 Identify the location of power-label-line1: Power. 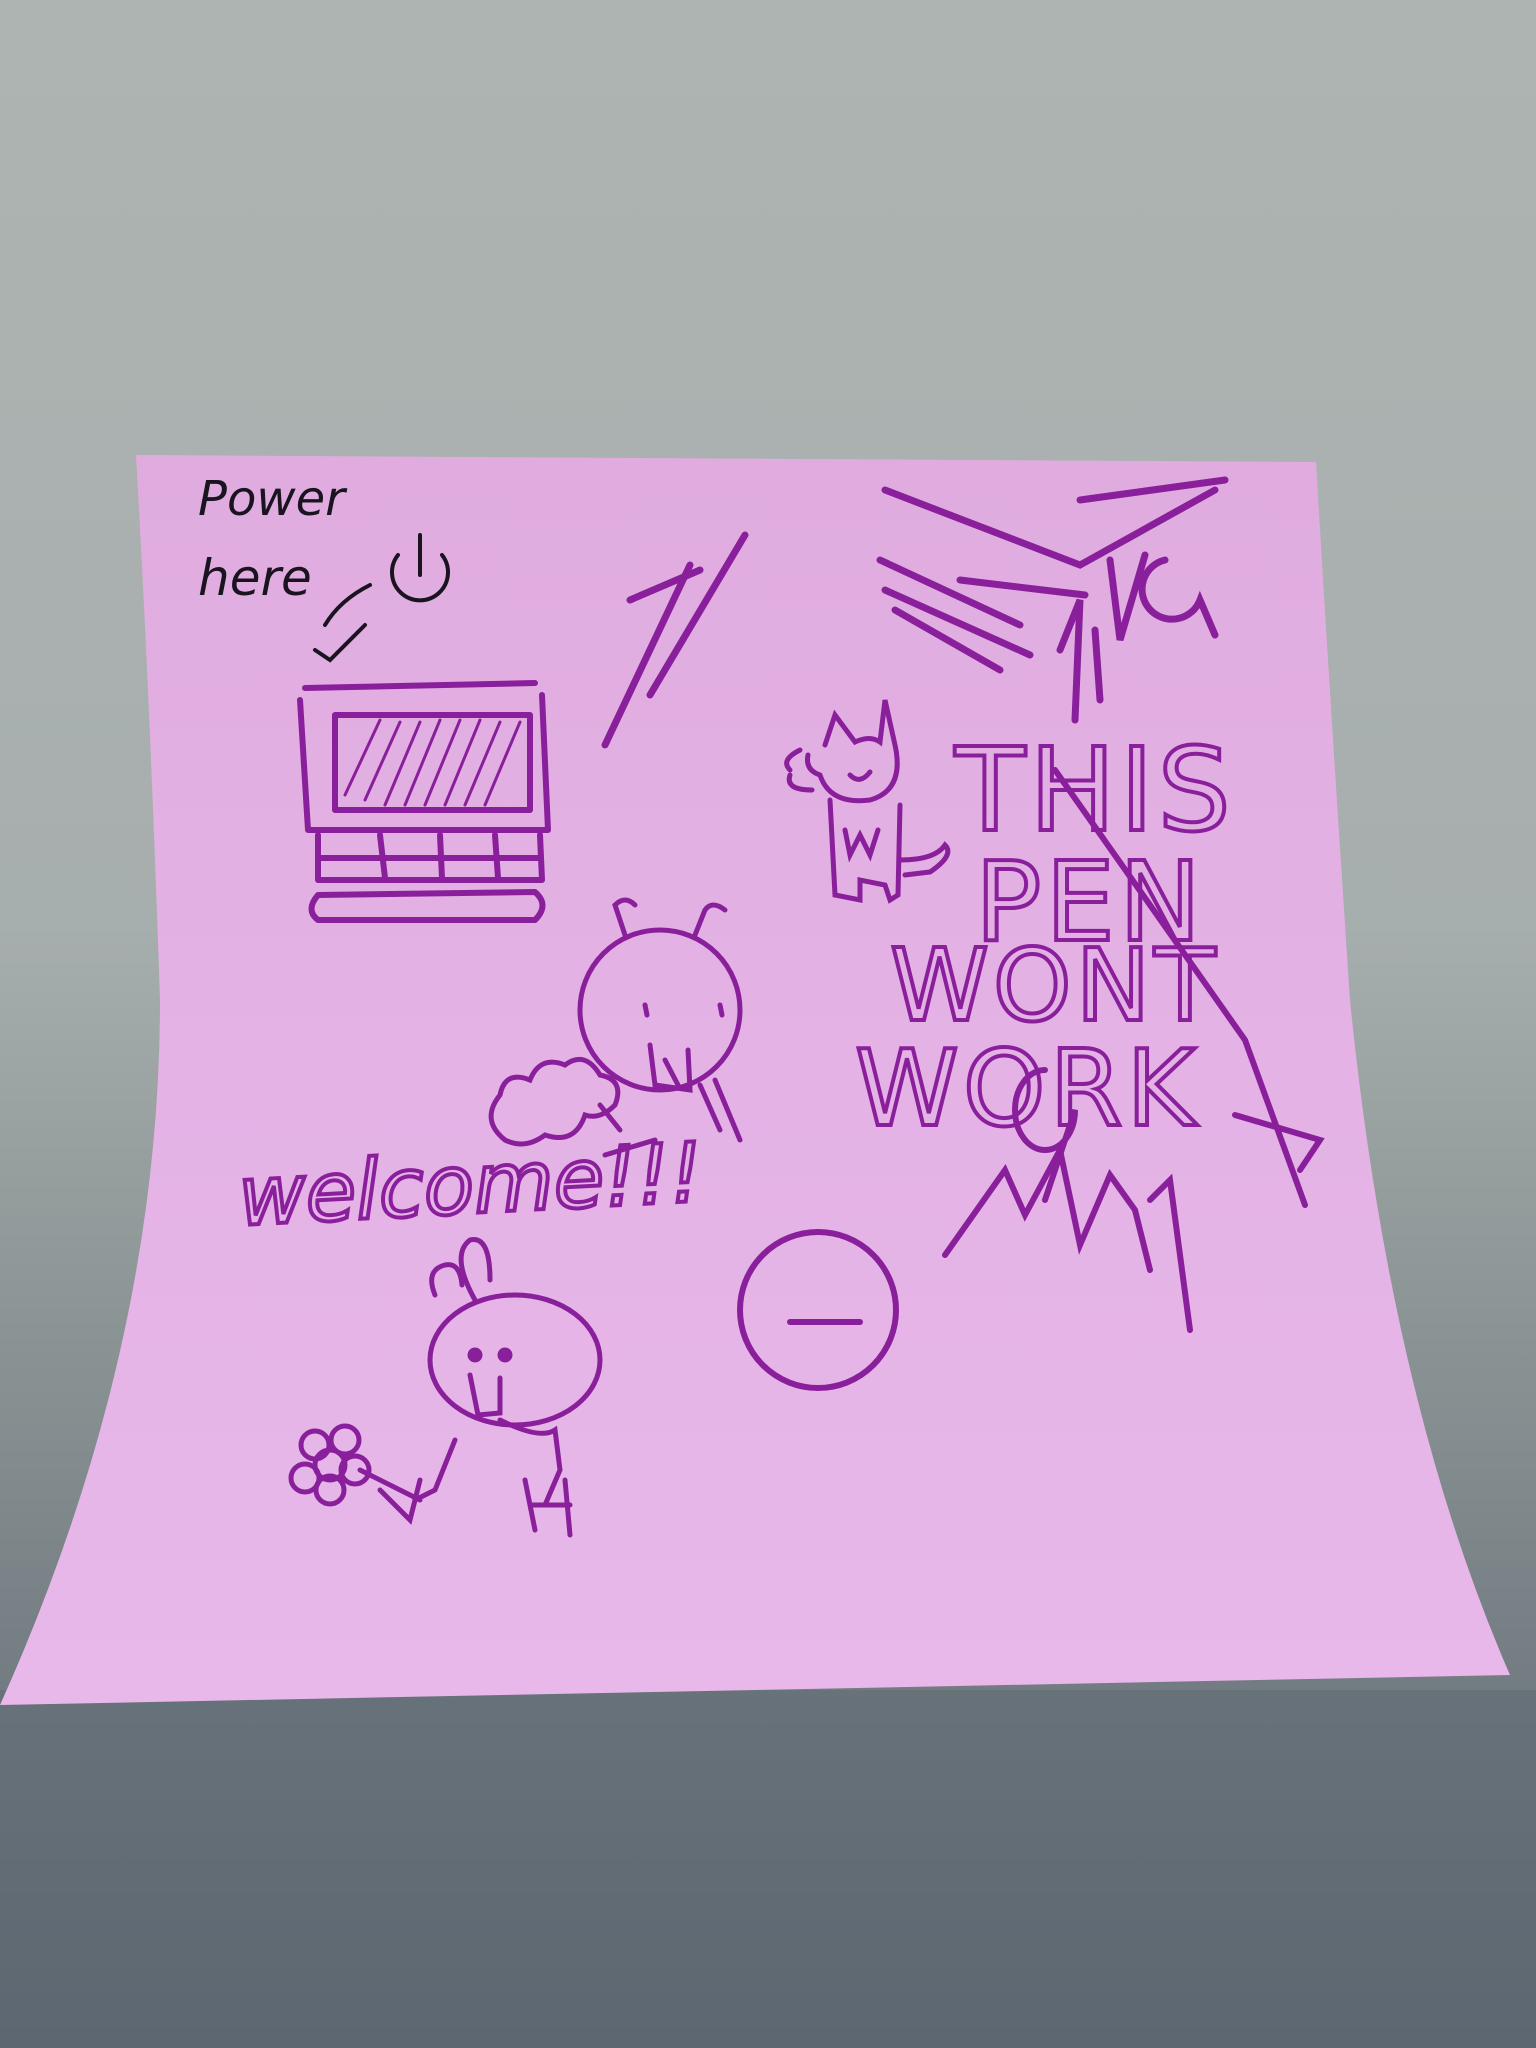
(273, 499).